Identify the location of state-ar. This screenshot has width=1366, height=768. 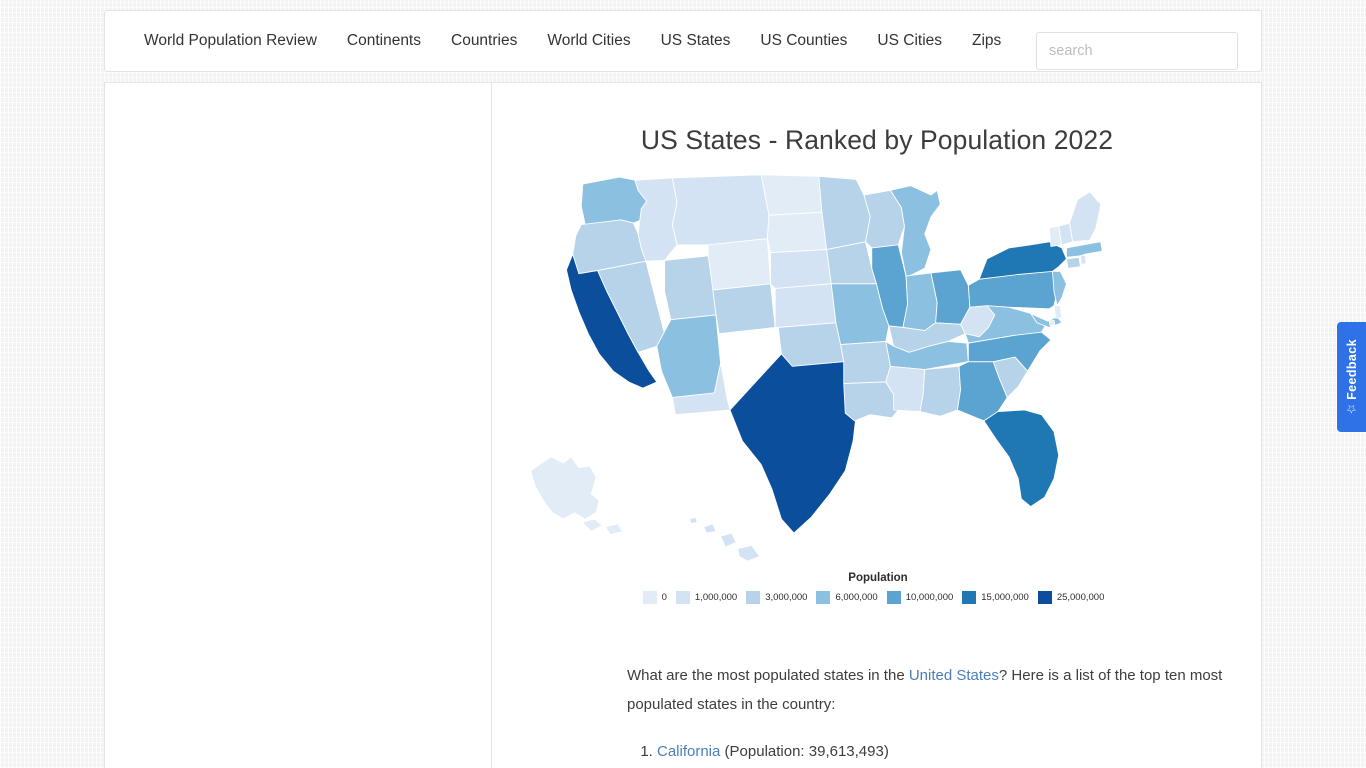
(865, 362).